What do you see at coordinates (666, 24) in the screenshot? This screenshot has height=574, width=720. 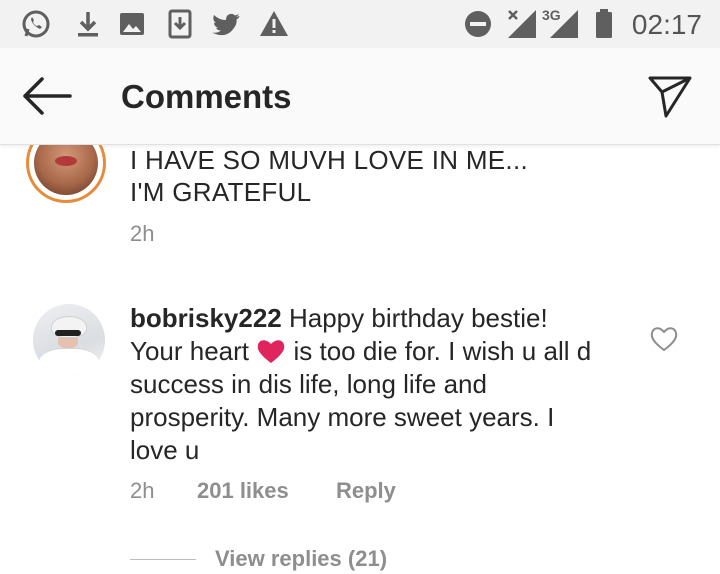 I see `status-time: 02:17` at bounding box center [666, 24].